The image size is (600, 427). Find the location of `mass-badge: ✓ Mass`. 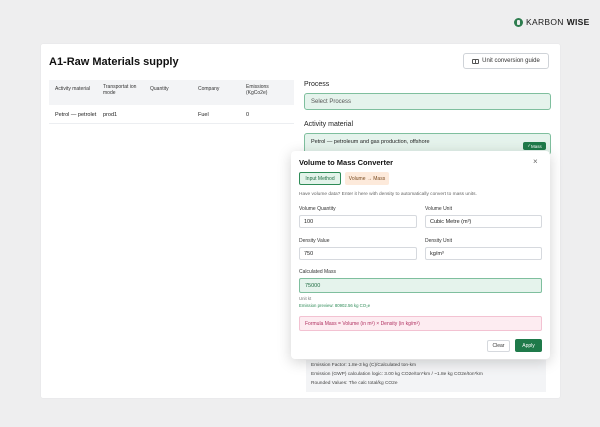

mass-badge: ✓ Mass is located at coordinates (534, 146).